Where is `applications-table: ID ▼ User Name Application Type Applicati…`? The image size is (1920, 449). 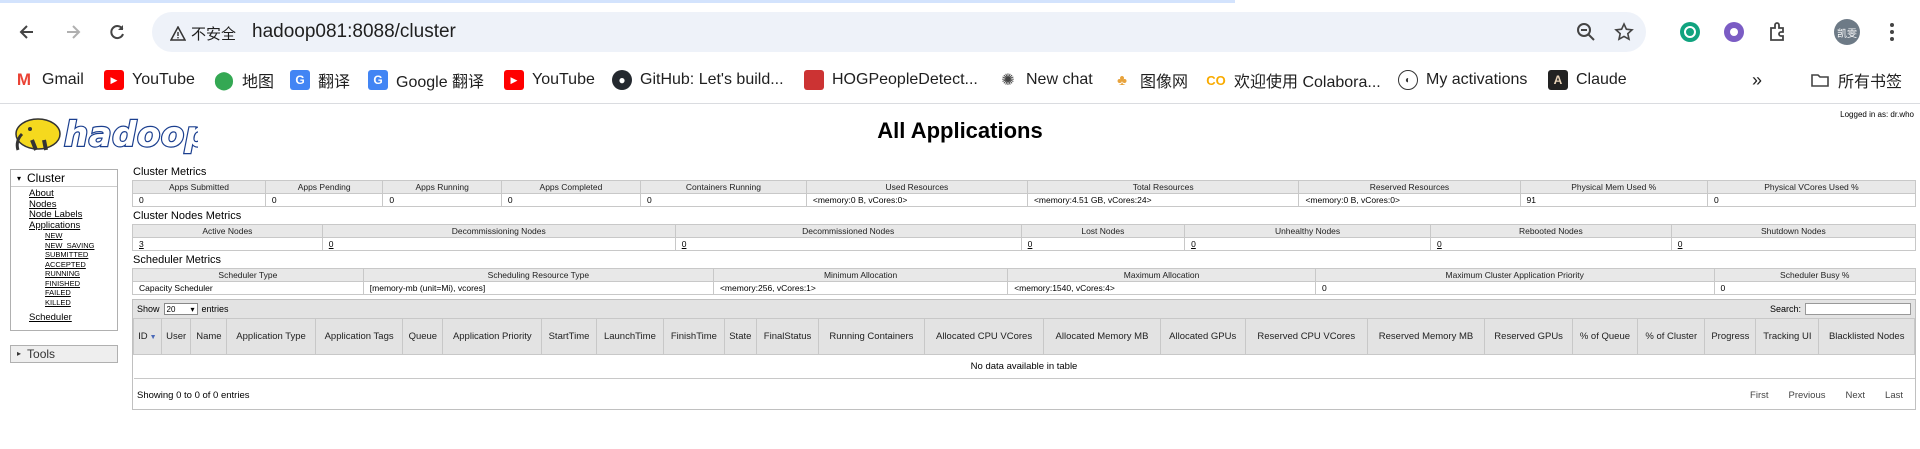
applications-table: ID ▼ User Name Application Type Applicati… is located at coordinates (1024, 348).